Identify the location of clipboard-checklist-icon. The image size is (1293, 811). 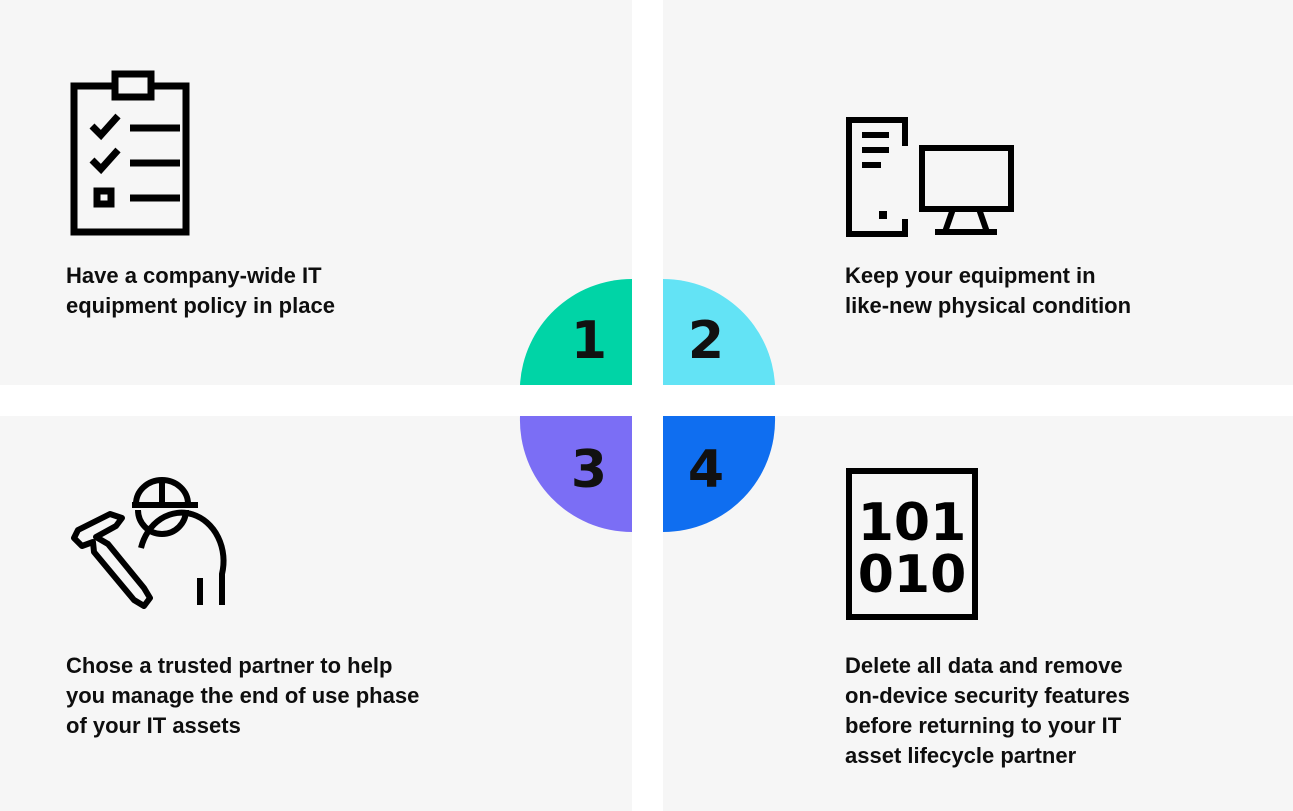
(130, 153).